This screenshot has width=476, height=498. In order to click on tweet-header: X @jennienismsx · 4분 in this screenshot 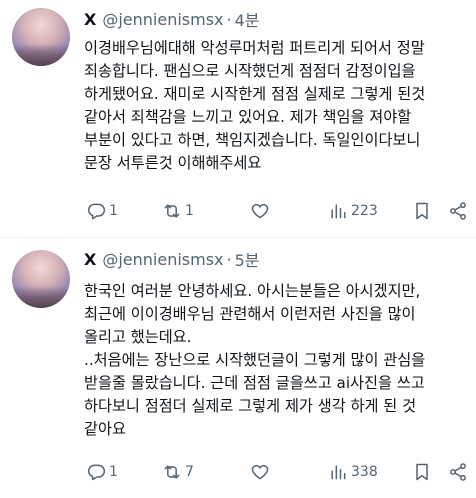, I will do `click(172, 19)`.